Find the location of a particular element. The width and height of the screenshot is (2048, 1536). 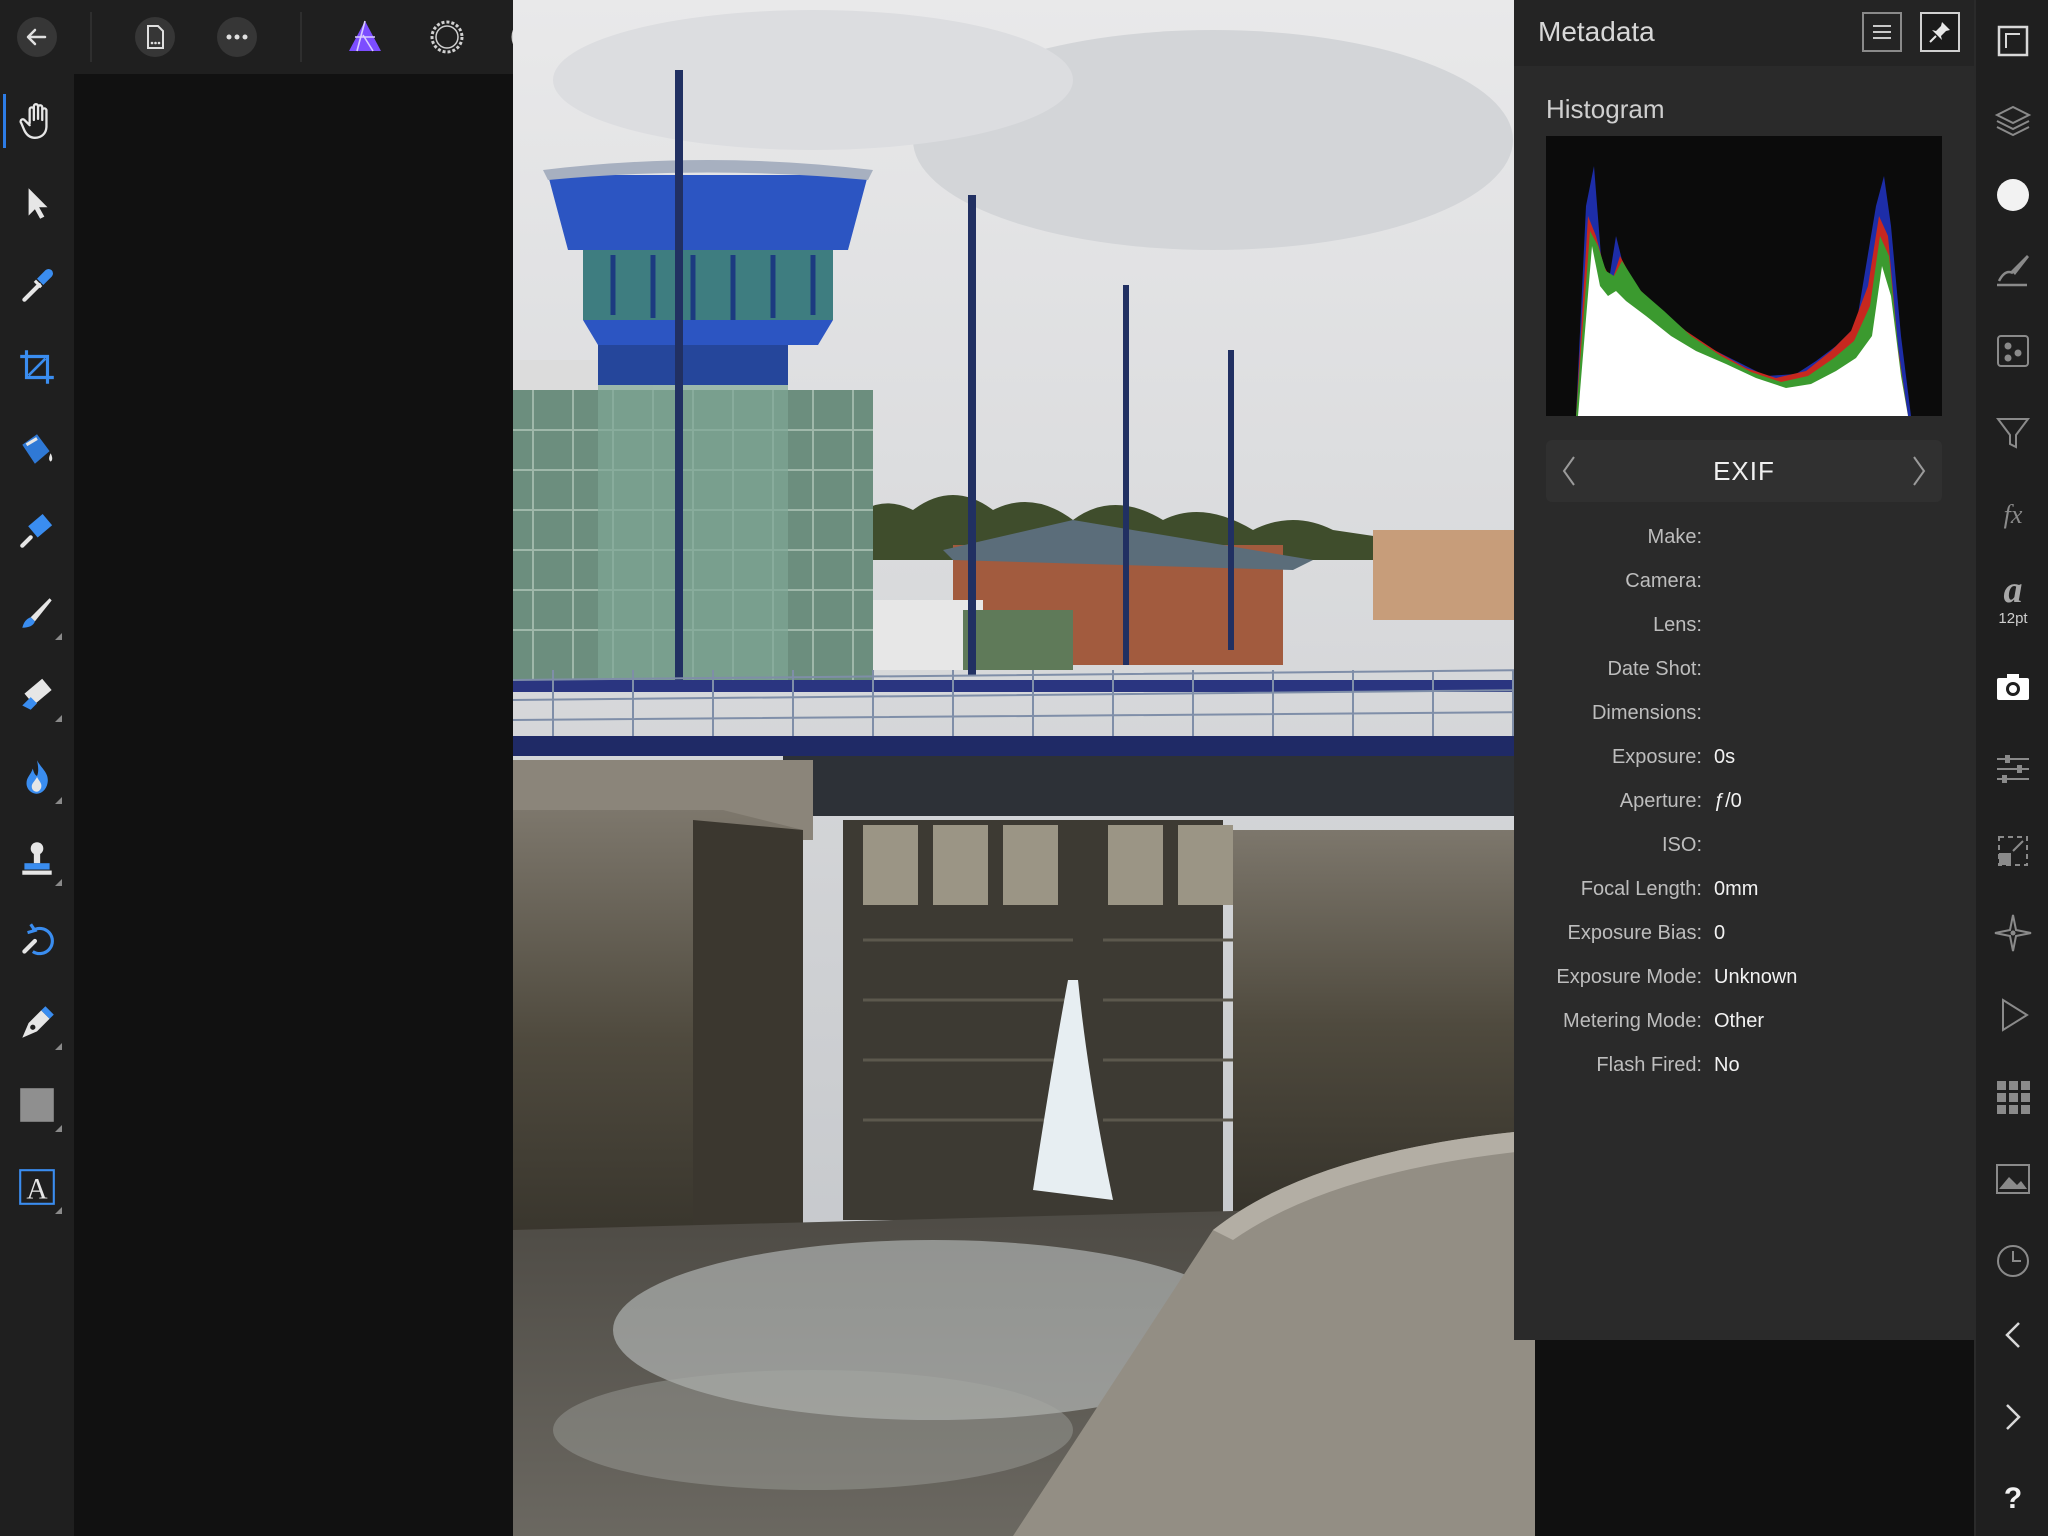

more-options-icon is located at coordinates (237, 37).